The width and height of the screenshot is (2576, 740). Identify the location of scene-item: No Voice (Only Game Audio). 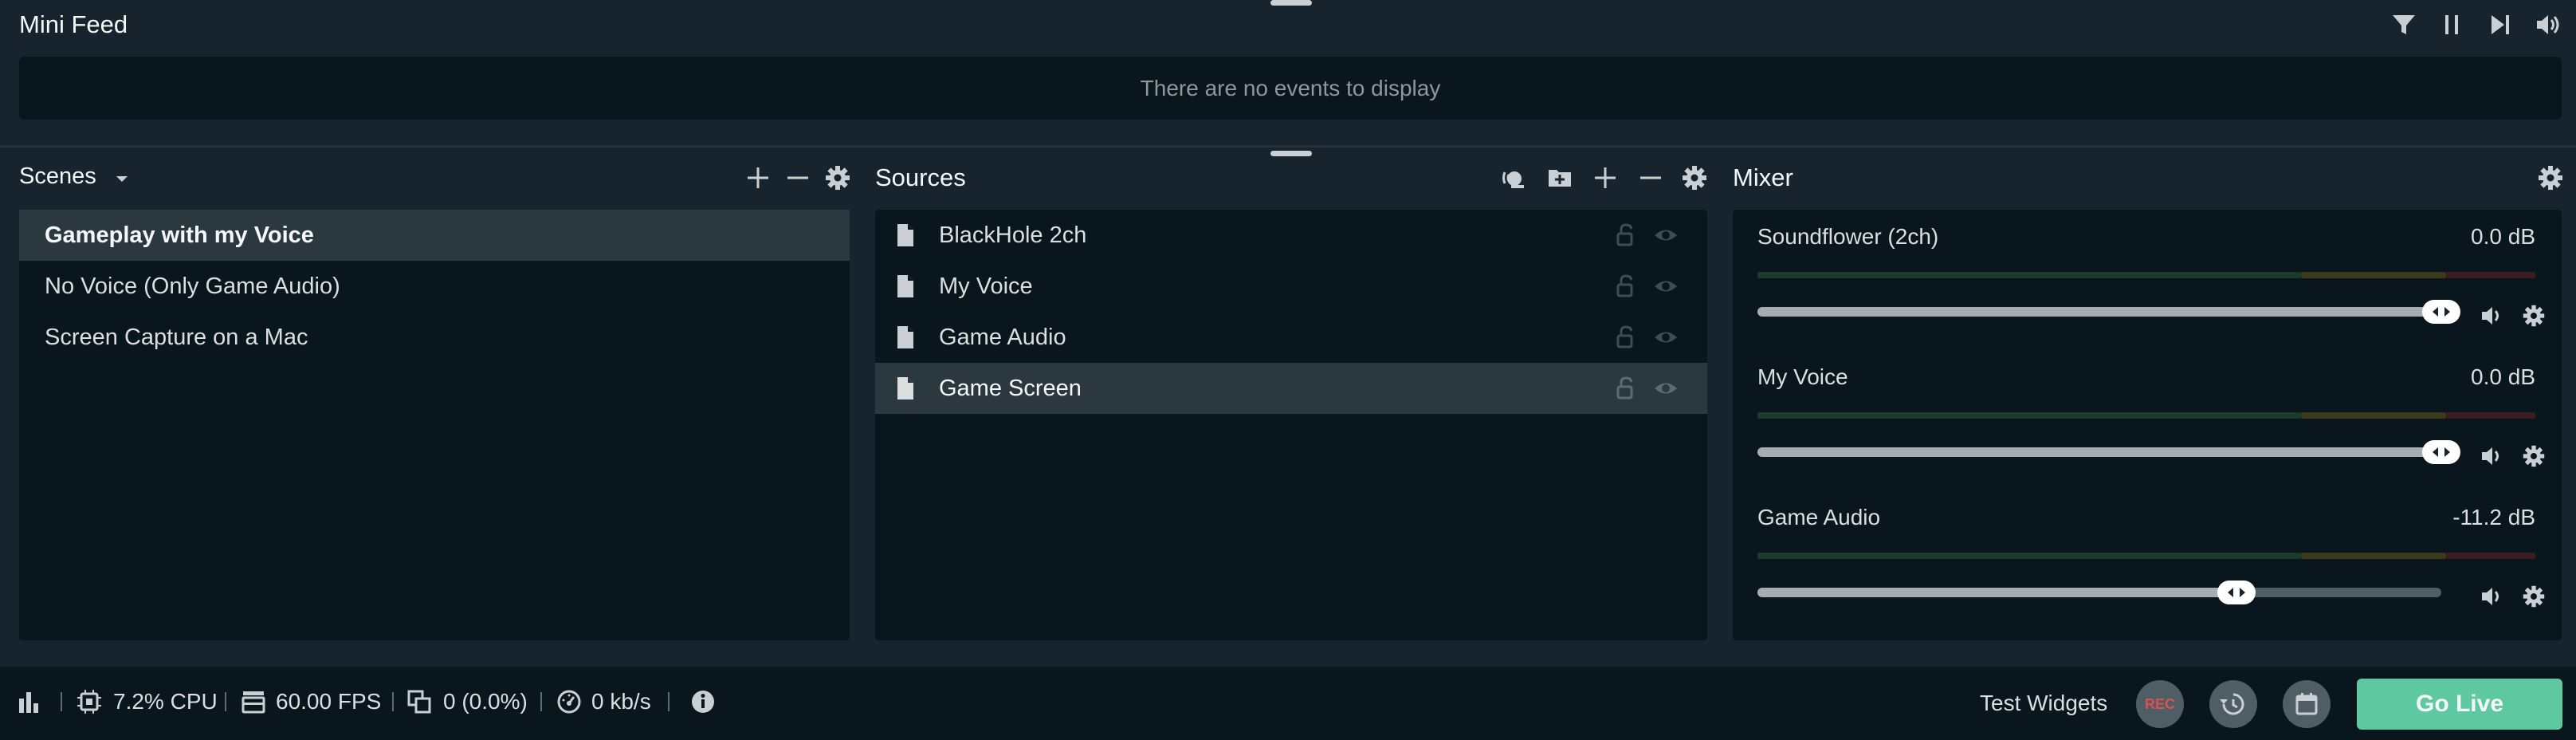
(434, 287).